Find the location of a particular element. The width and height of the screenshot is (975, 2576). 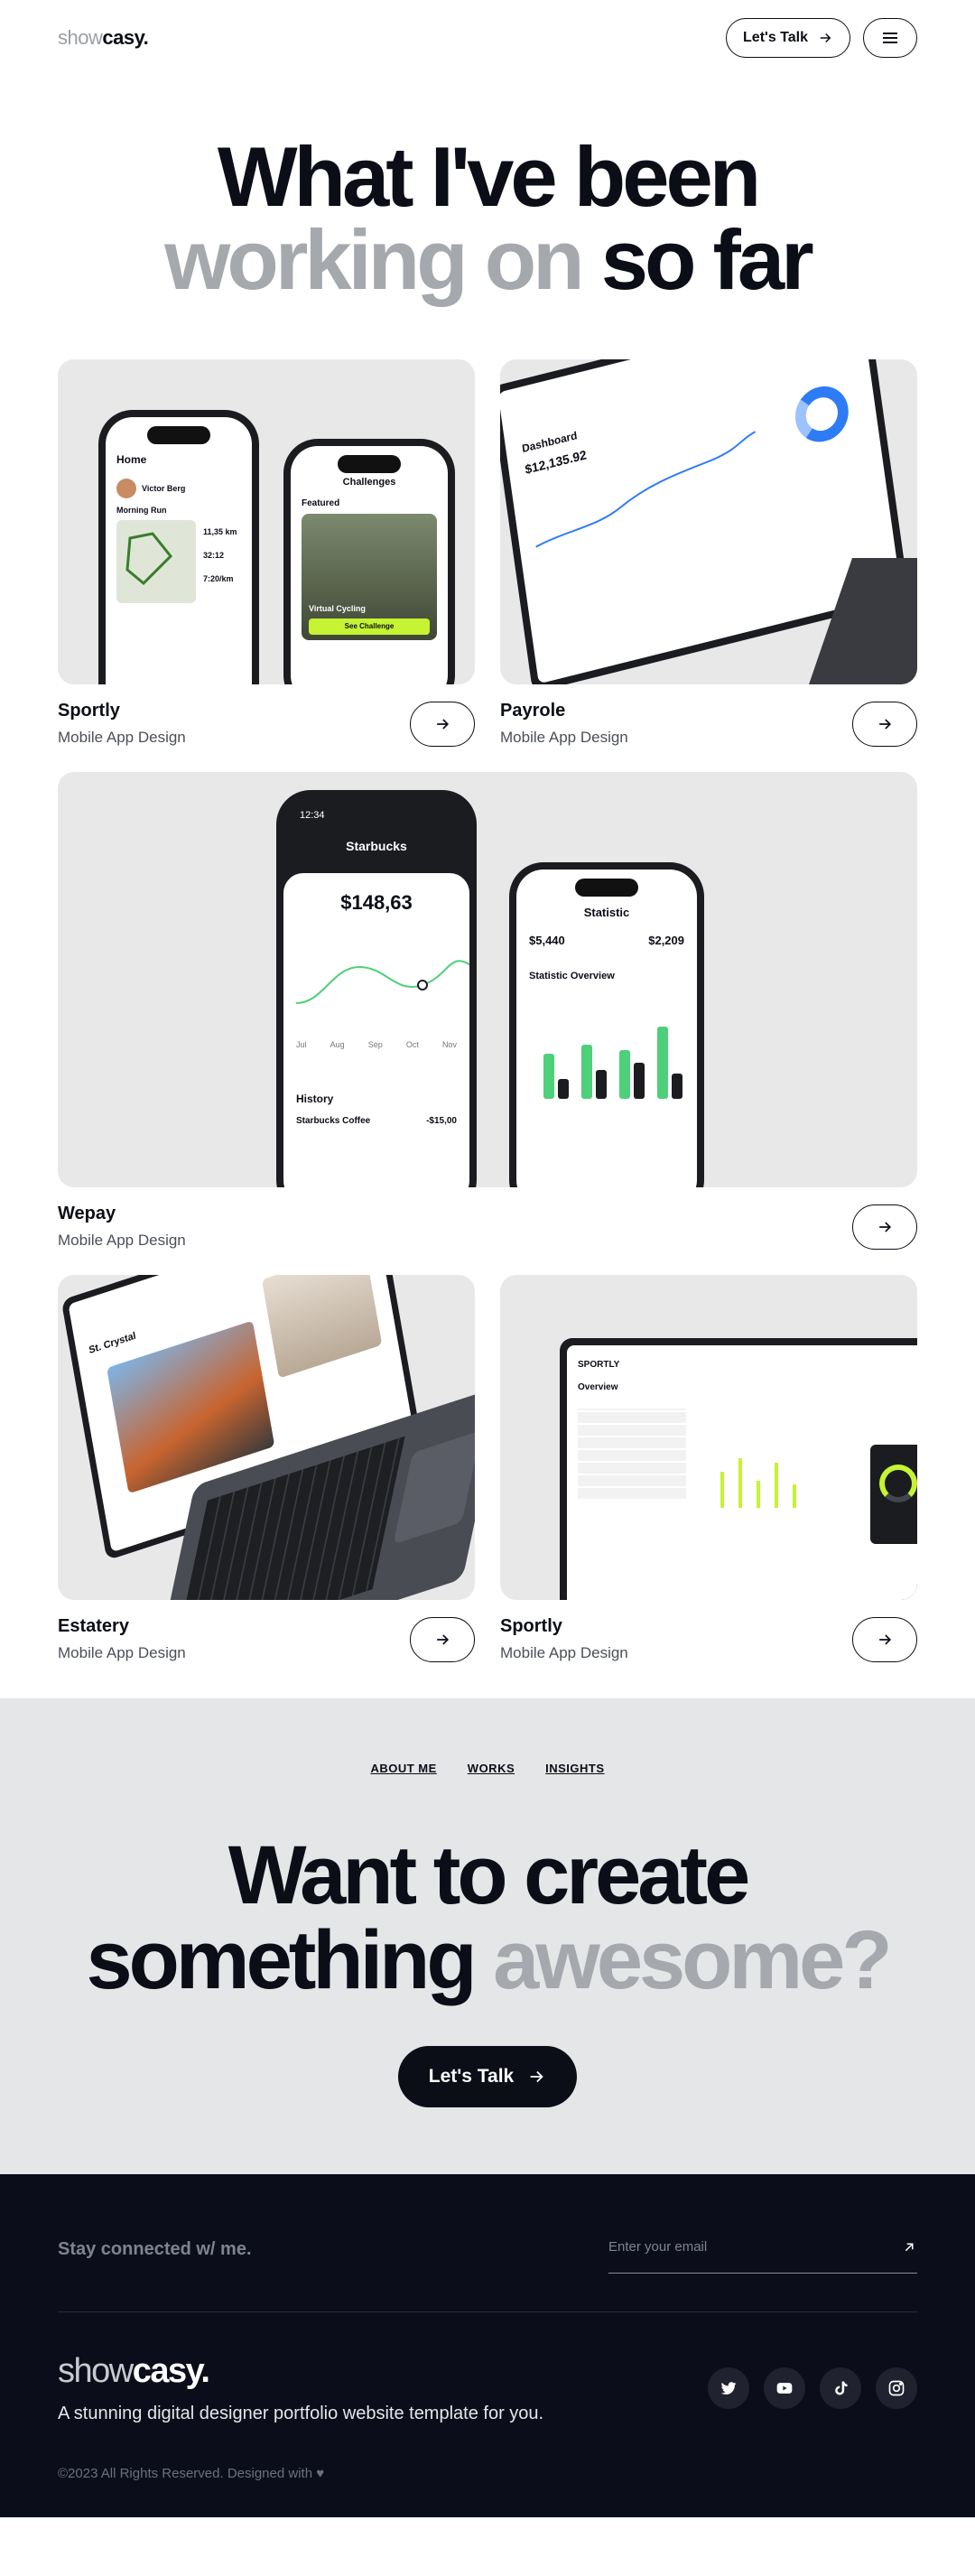

tiktok-icon is located at coordinates (841, 2388).